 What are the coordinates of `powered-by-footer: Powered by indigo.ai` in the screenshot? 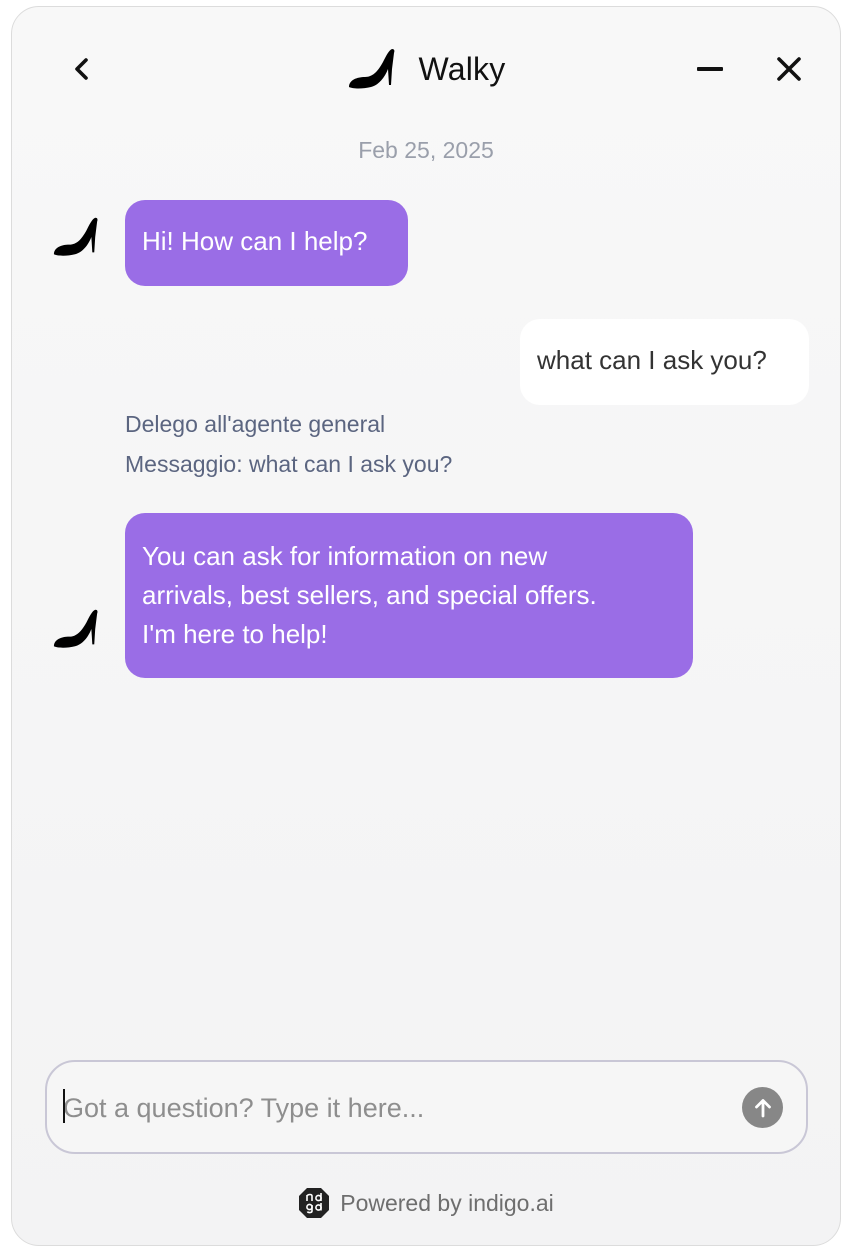 It's located at (426, 1203).